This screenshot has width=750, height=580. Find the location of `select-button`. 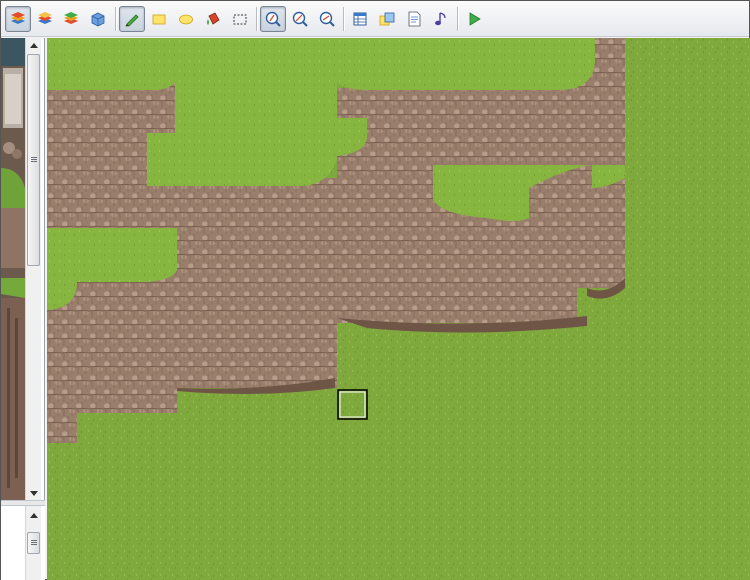

select-button is located at coordinates (240, 19).